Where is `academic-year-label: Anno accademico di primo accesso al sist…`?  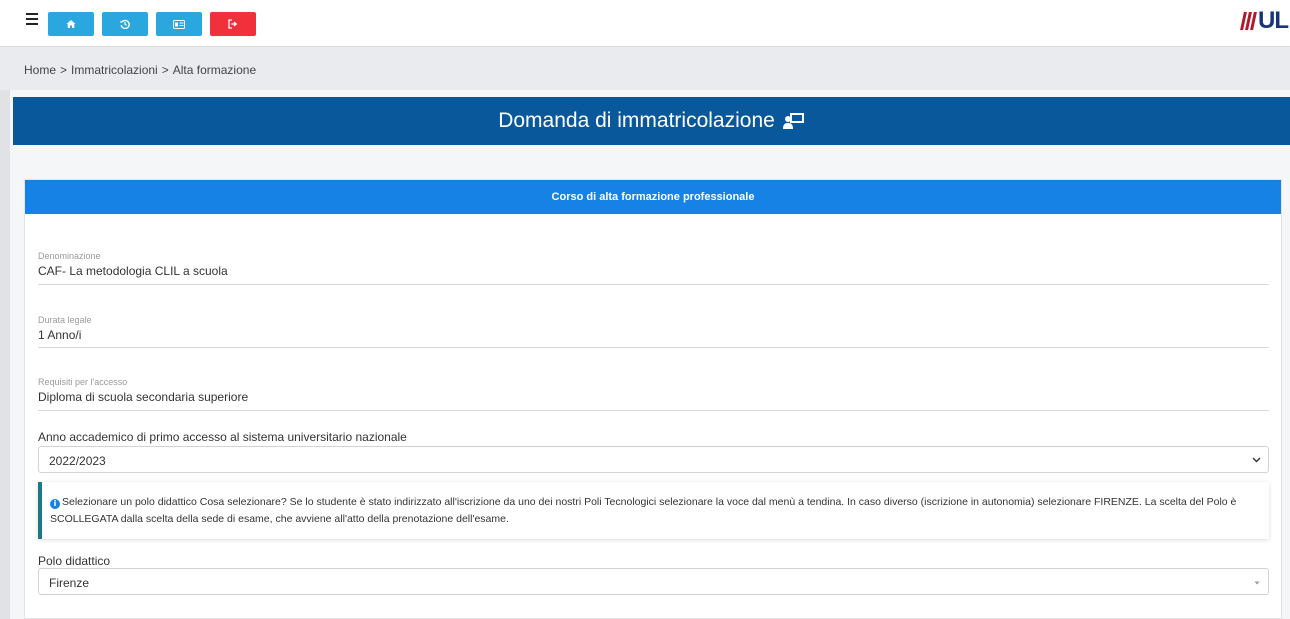 academic-year-label: Anno accademico di primo accesso al sist… is located at coordinates (222, 437).